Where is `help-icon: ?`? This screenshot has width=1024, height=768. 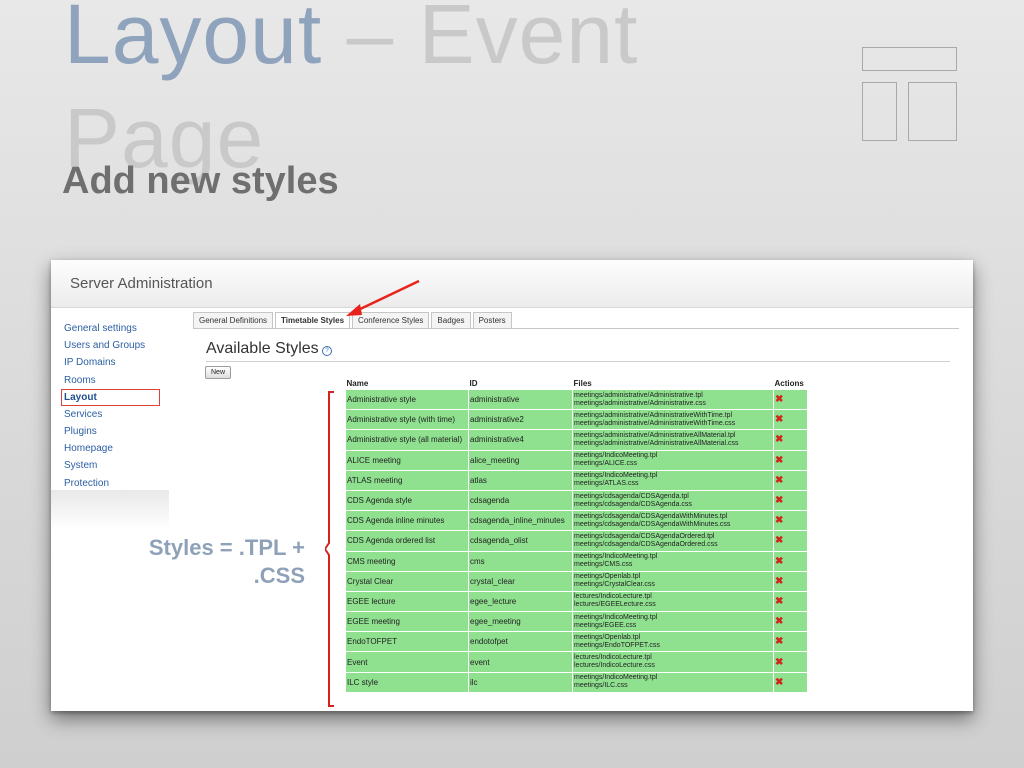
help-icon: ? is located at coordinates (327, 351).